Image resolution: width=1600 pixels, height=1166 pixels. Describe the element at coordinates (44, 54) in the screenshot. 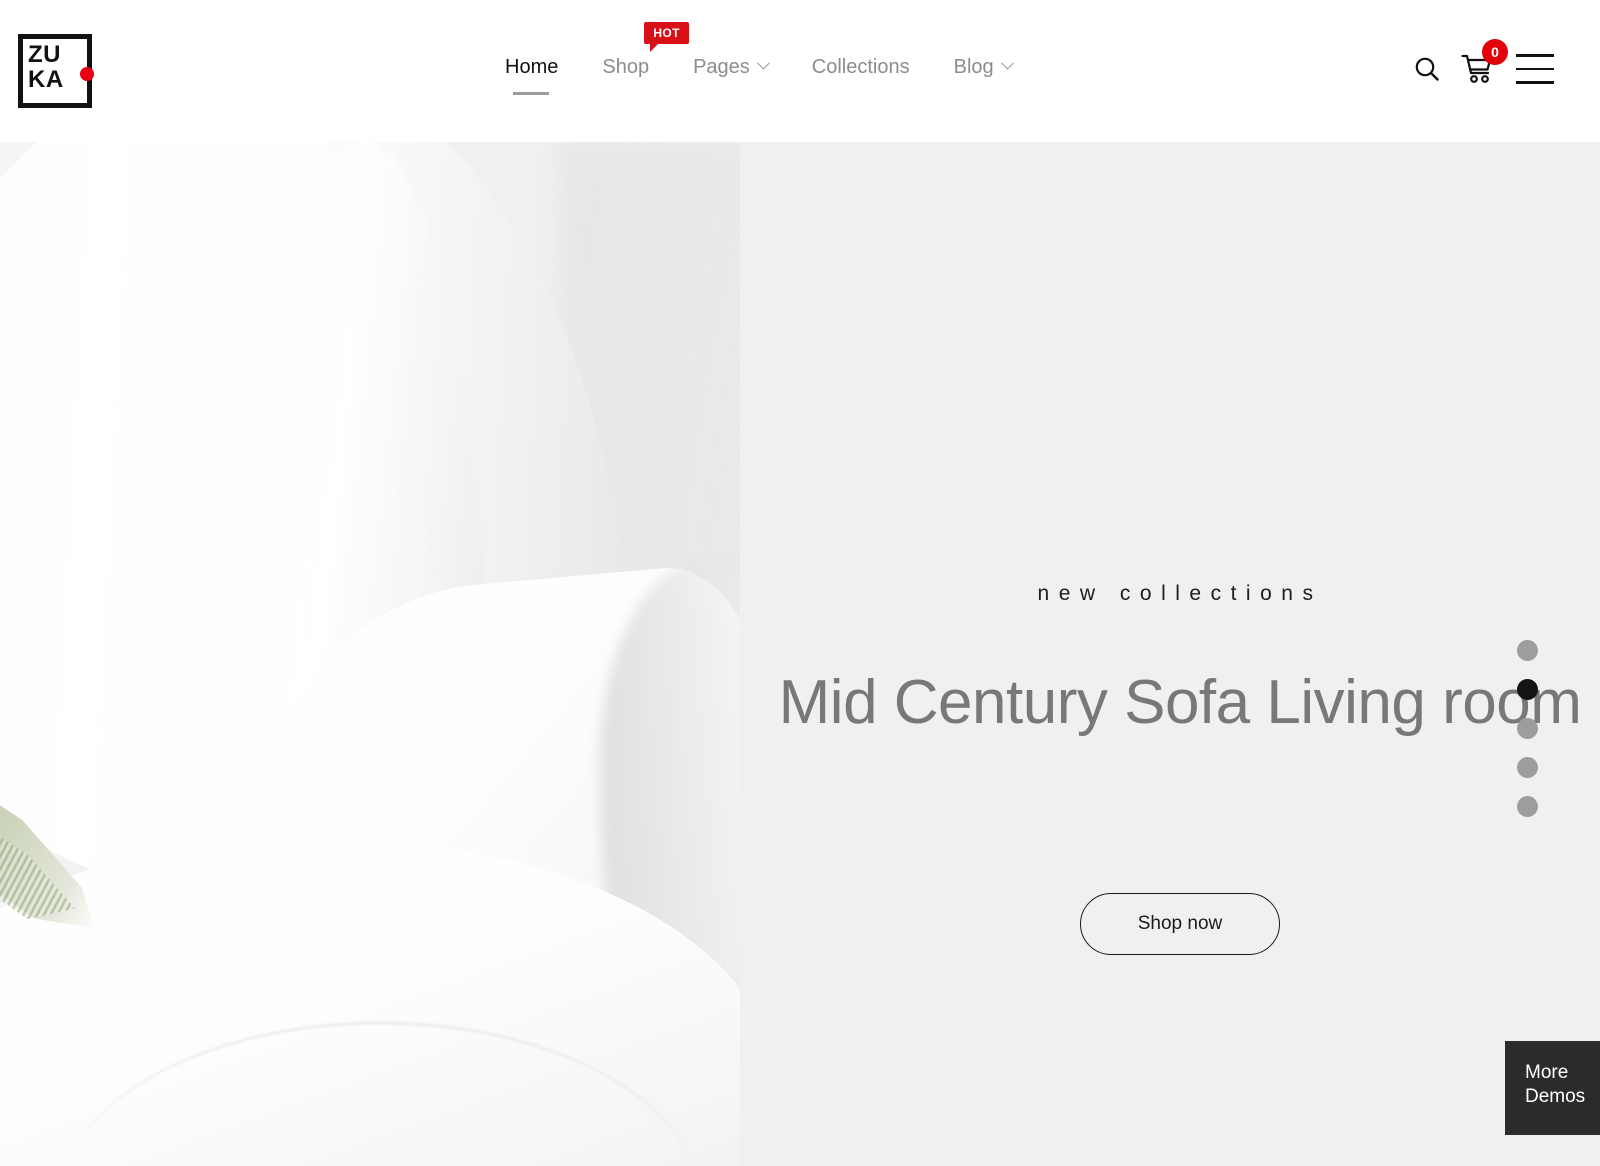

I see `logo-line-1: ZU` at that location.